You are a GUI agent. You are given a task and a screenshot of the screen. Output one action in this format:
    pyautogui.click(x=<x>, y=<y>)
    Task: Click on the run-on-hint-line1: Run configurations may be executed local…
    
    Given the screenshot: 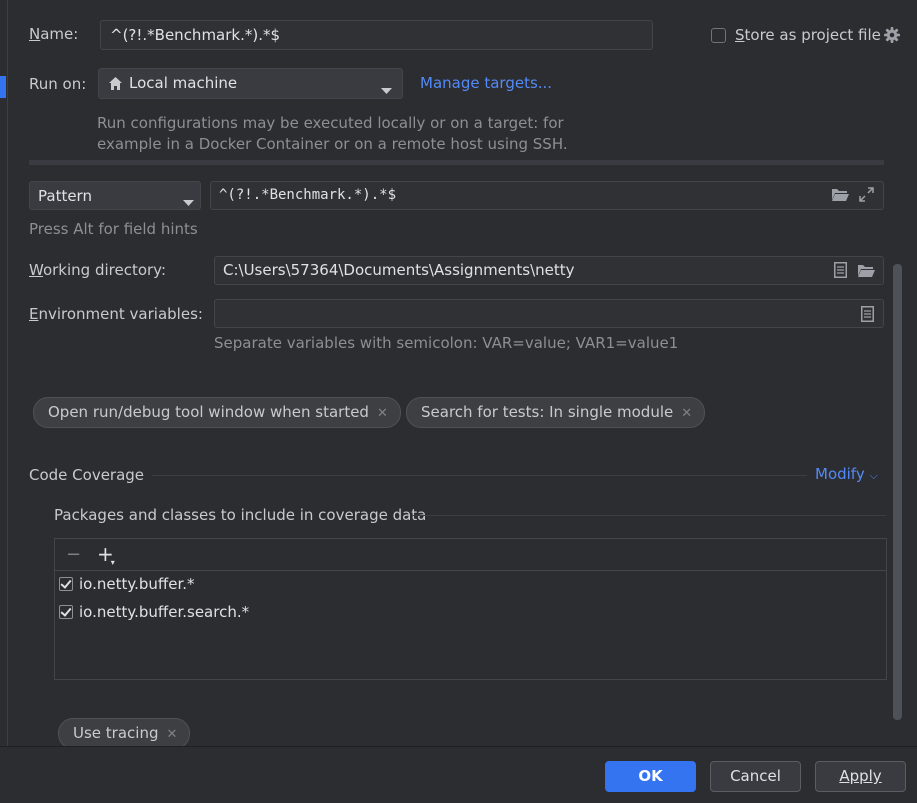 What is the action you would take?
    pyautogui.click(x=330, y=123)
    